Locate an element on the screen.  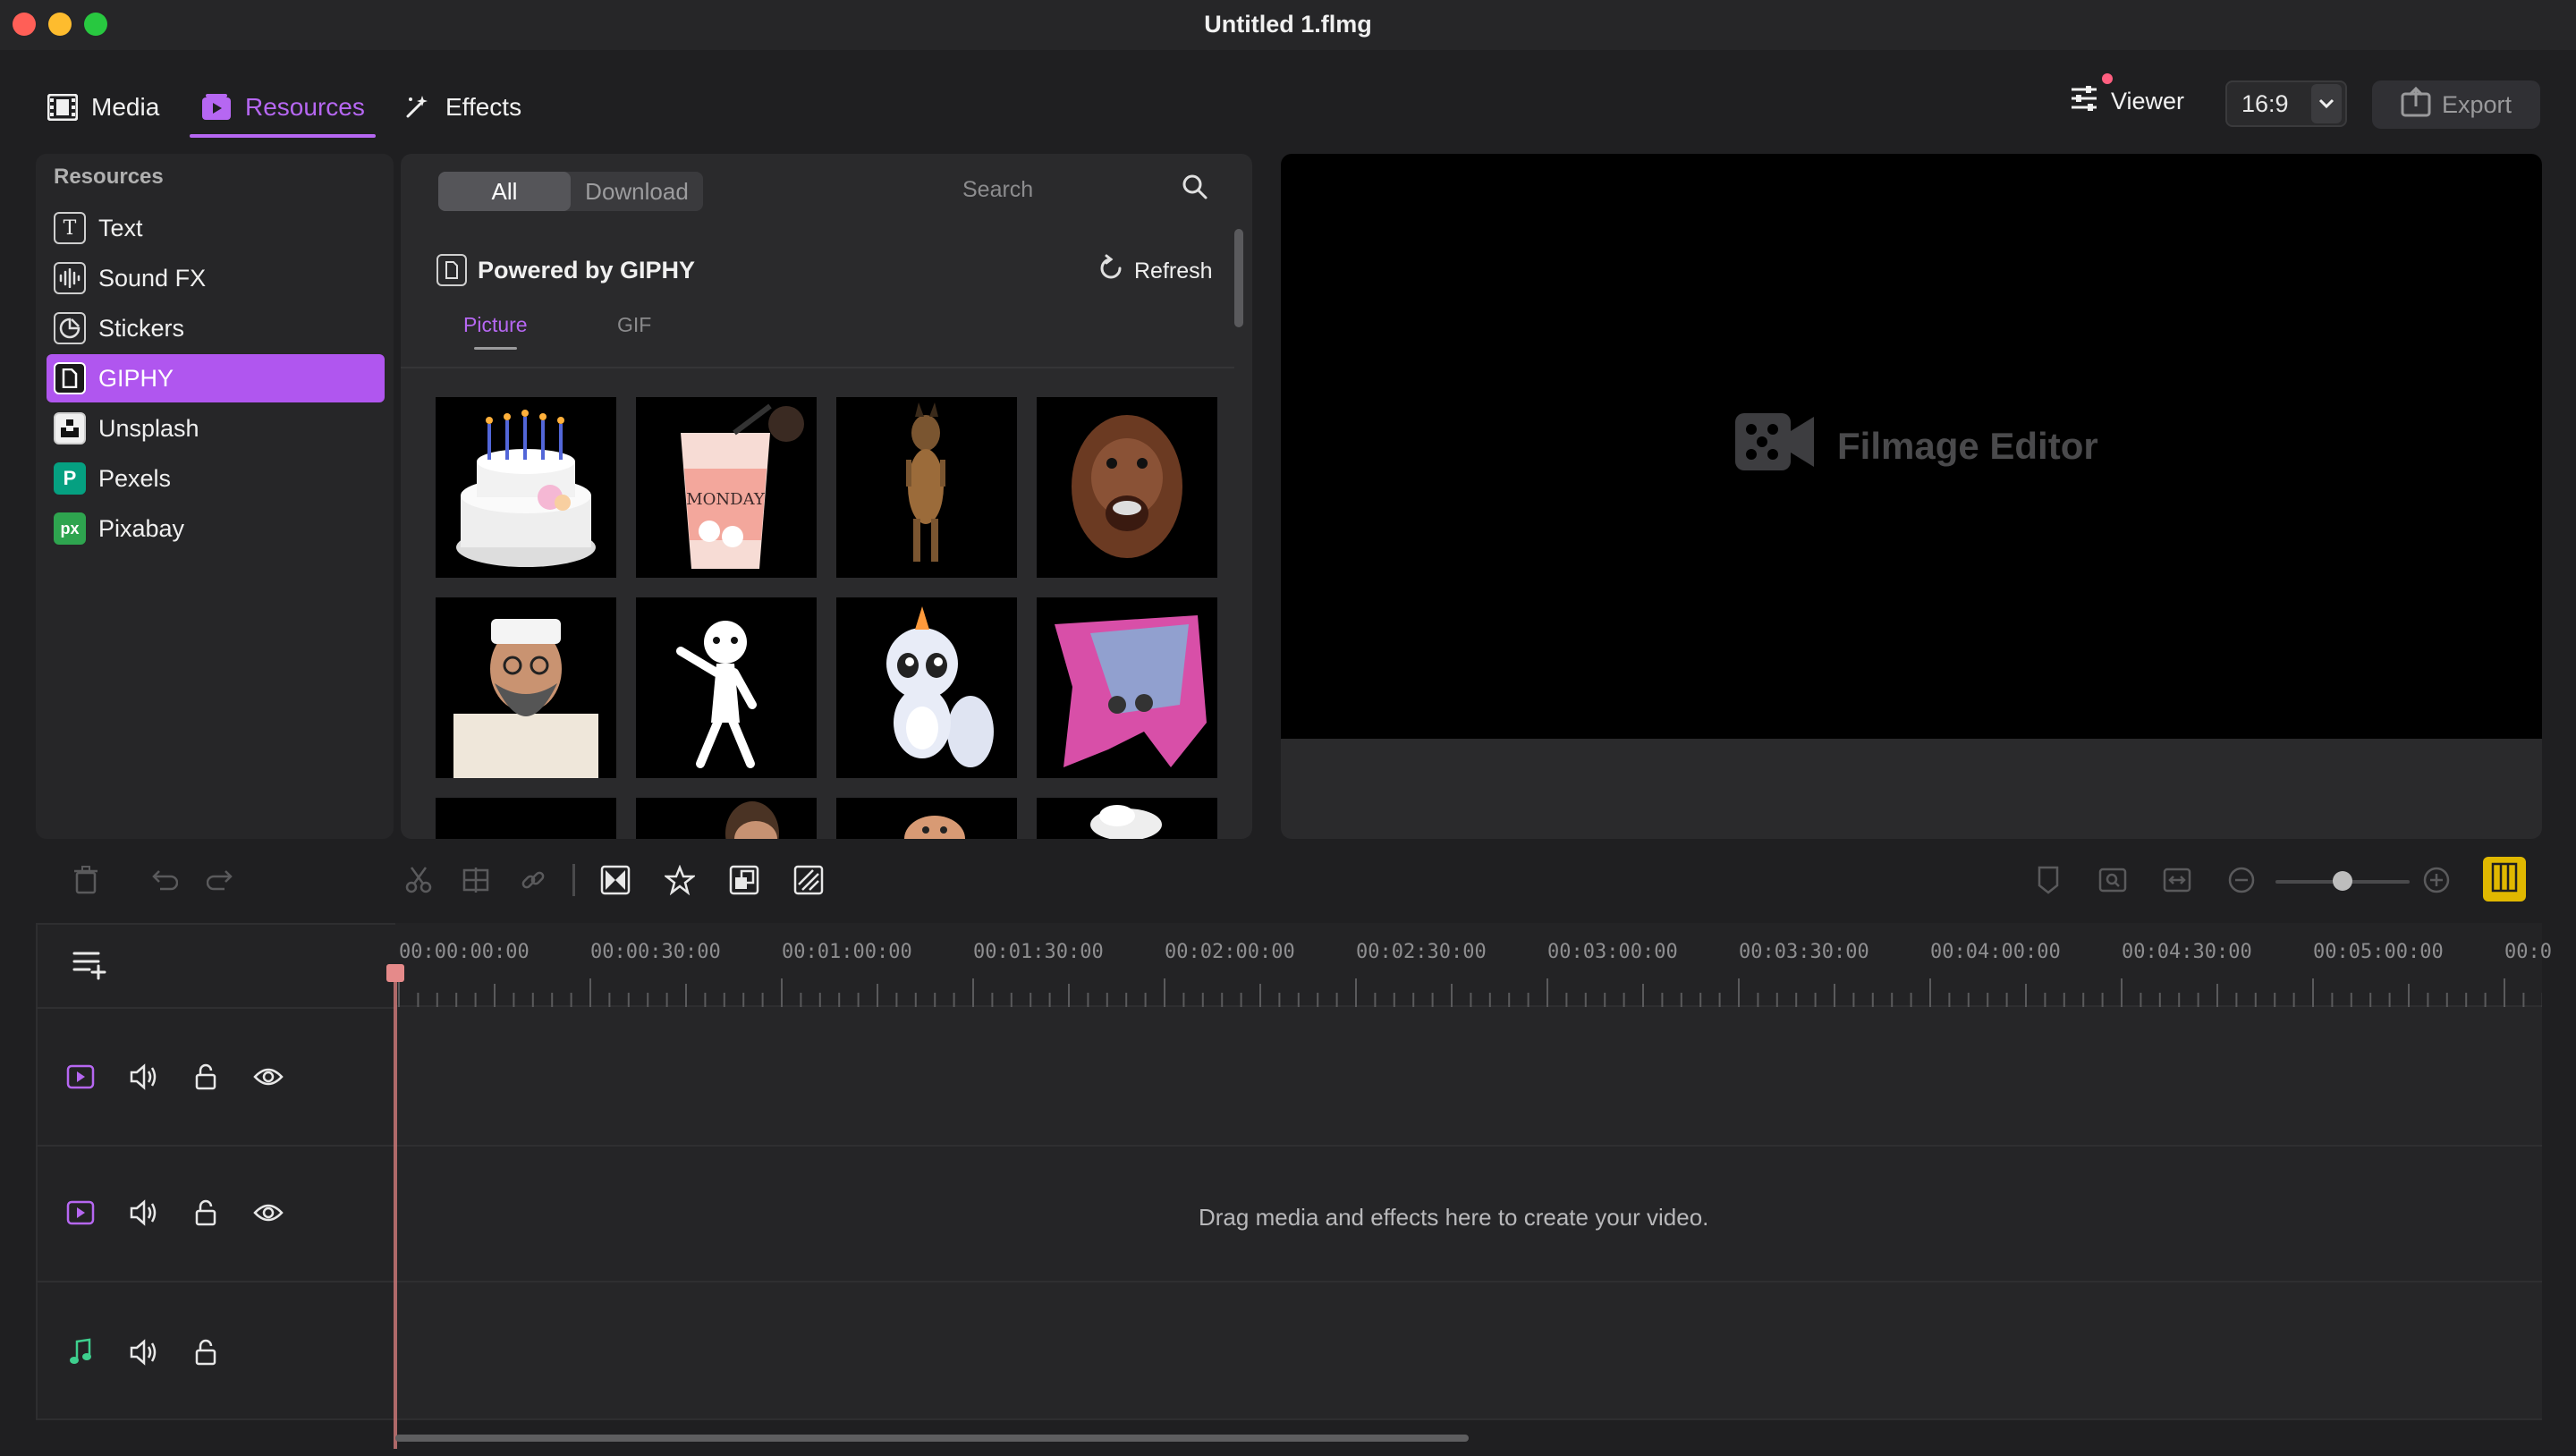
segment-download: Download is located at coordinates (637, 191).